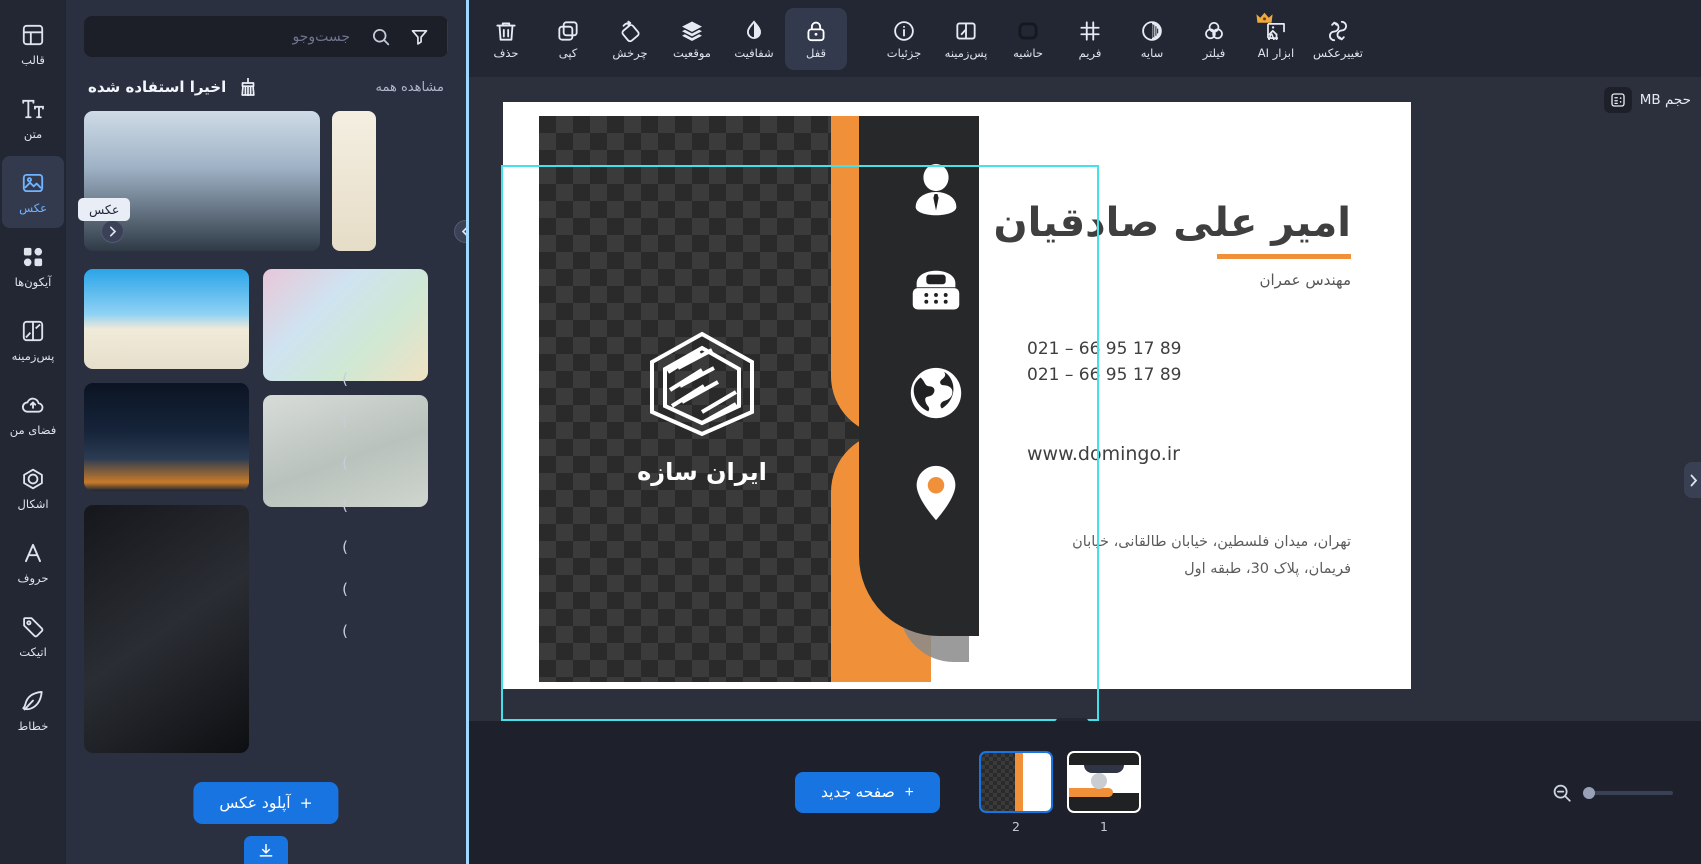 The width and height of the screenshot is (1701, 864). What do you see at coordinates (936, 189) in the screenshot?
I see `person-avatar-icon` at bounding box center [936, 189].